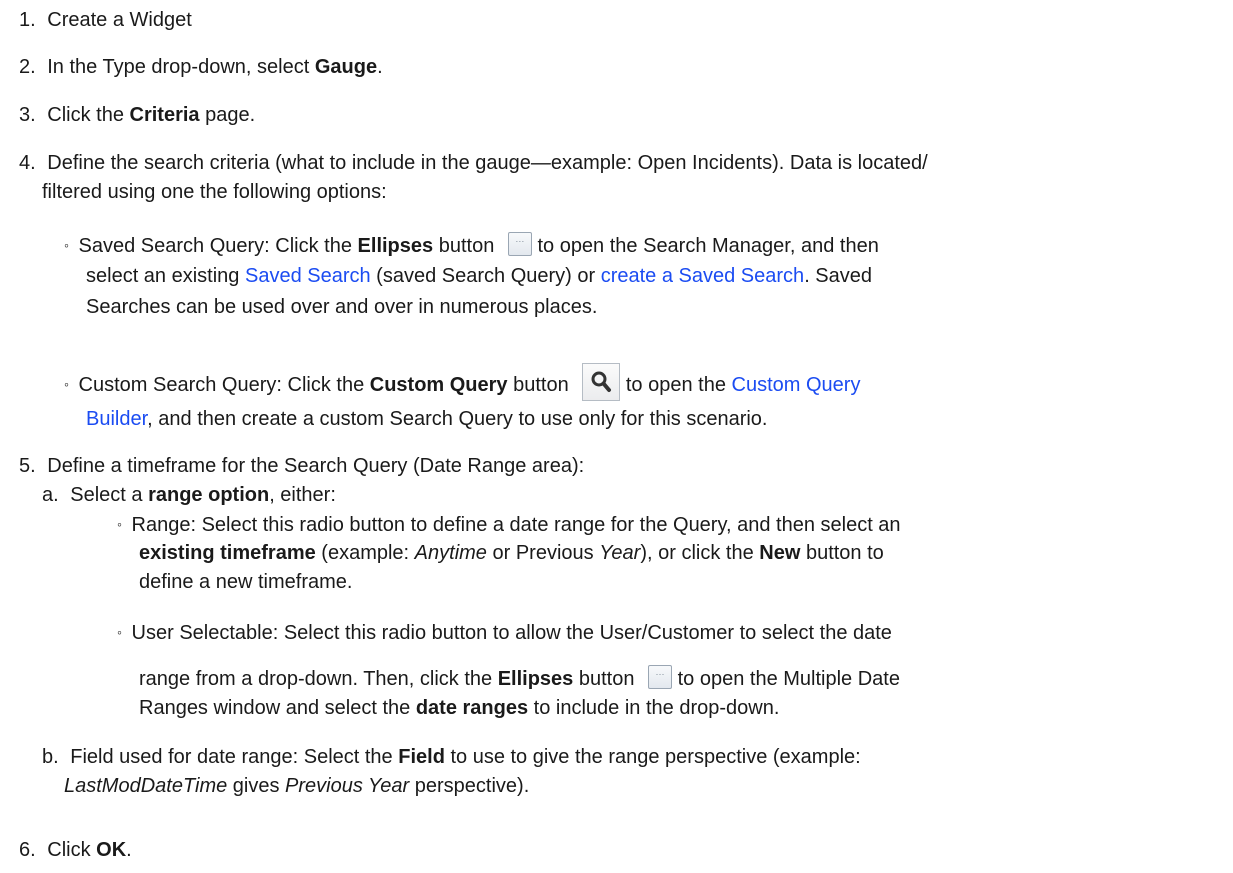 The width and height of the screenshot is (1233, 873). Describe the element at coordinates (111, 850) in the screenshot. I see `bold-term: OK` at that location.